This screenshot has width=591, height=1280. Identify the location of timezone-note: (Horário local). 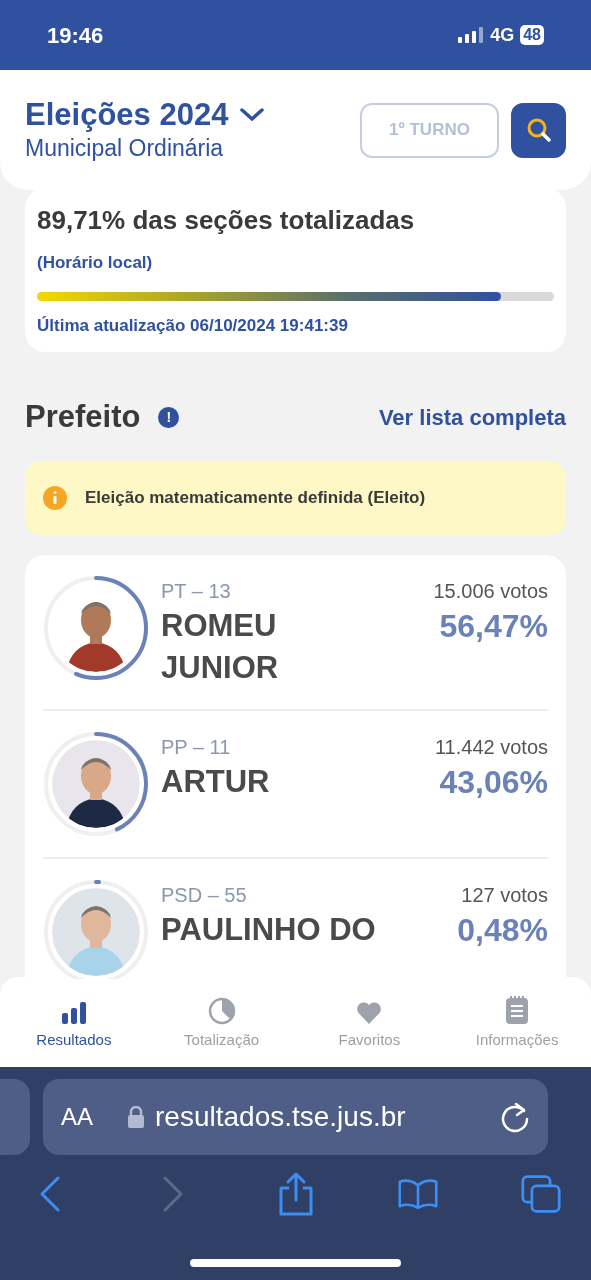
(95, 263).